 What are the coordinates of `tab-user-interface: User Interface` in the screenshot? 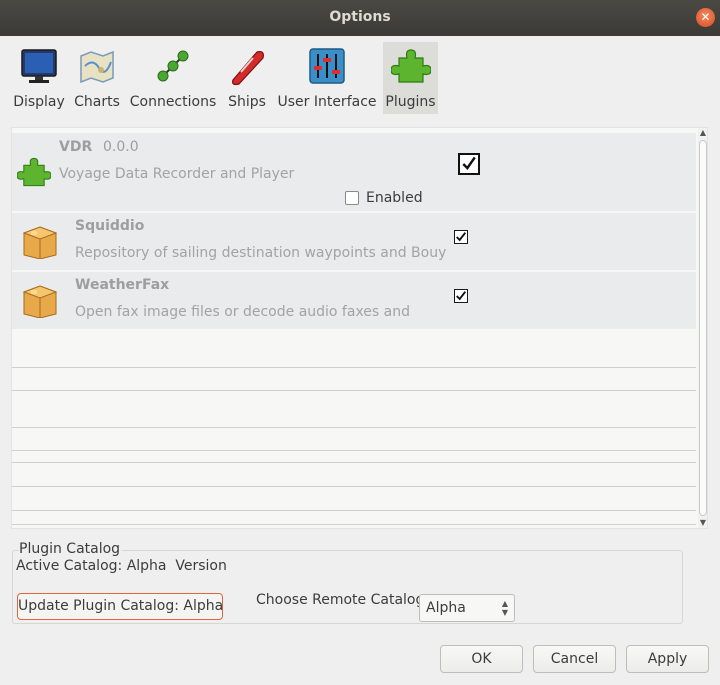 It's located at (327, 78).